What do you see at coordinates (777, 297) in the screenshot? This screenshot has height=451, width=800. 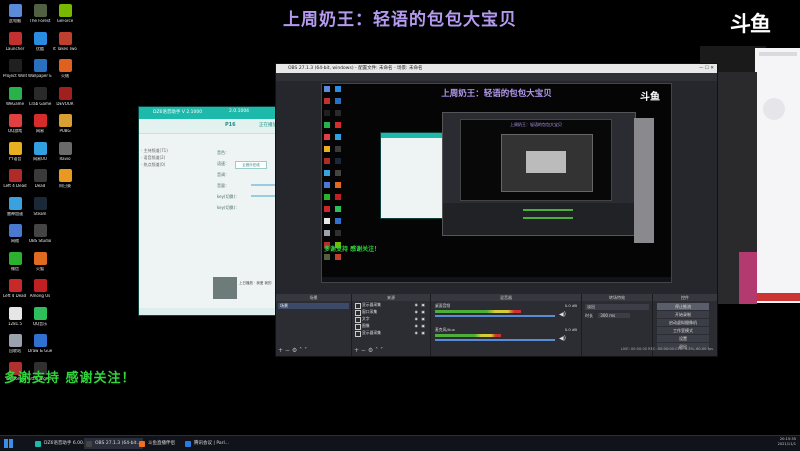 I see `promo-block` at bounding box center [777, 297].